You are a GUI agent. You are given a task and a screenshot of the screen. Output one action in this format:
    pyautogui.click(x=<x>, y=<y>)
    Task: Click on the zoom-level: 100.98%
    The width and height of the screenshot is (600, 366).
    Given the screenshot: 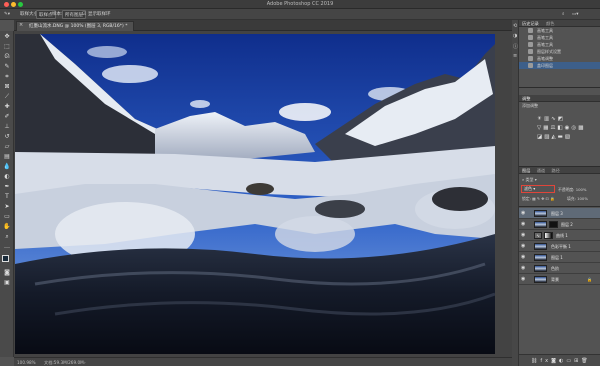 What is the action you would take?
    pyautogui.click(x=26, y=362)
    